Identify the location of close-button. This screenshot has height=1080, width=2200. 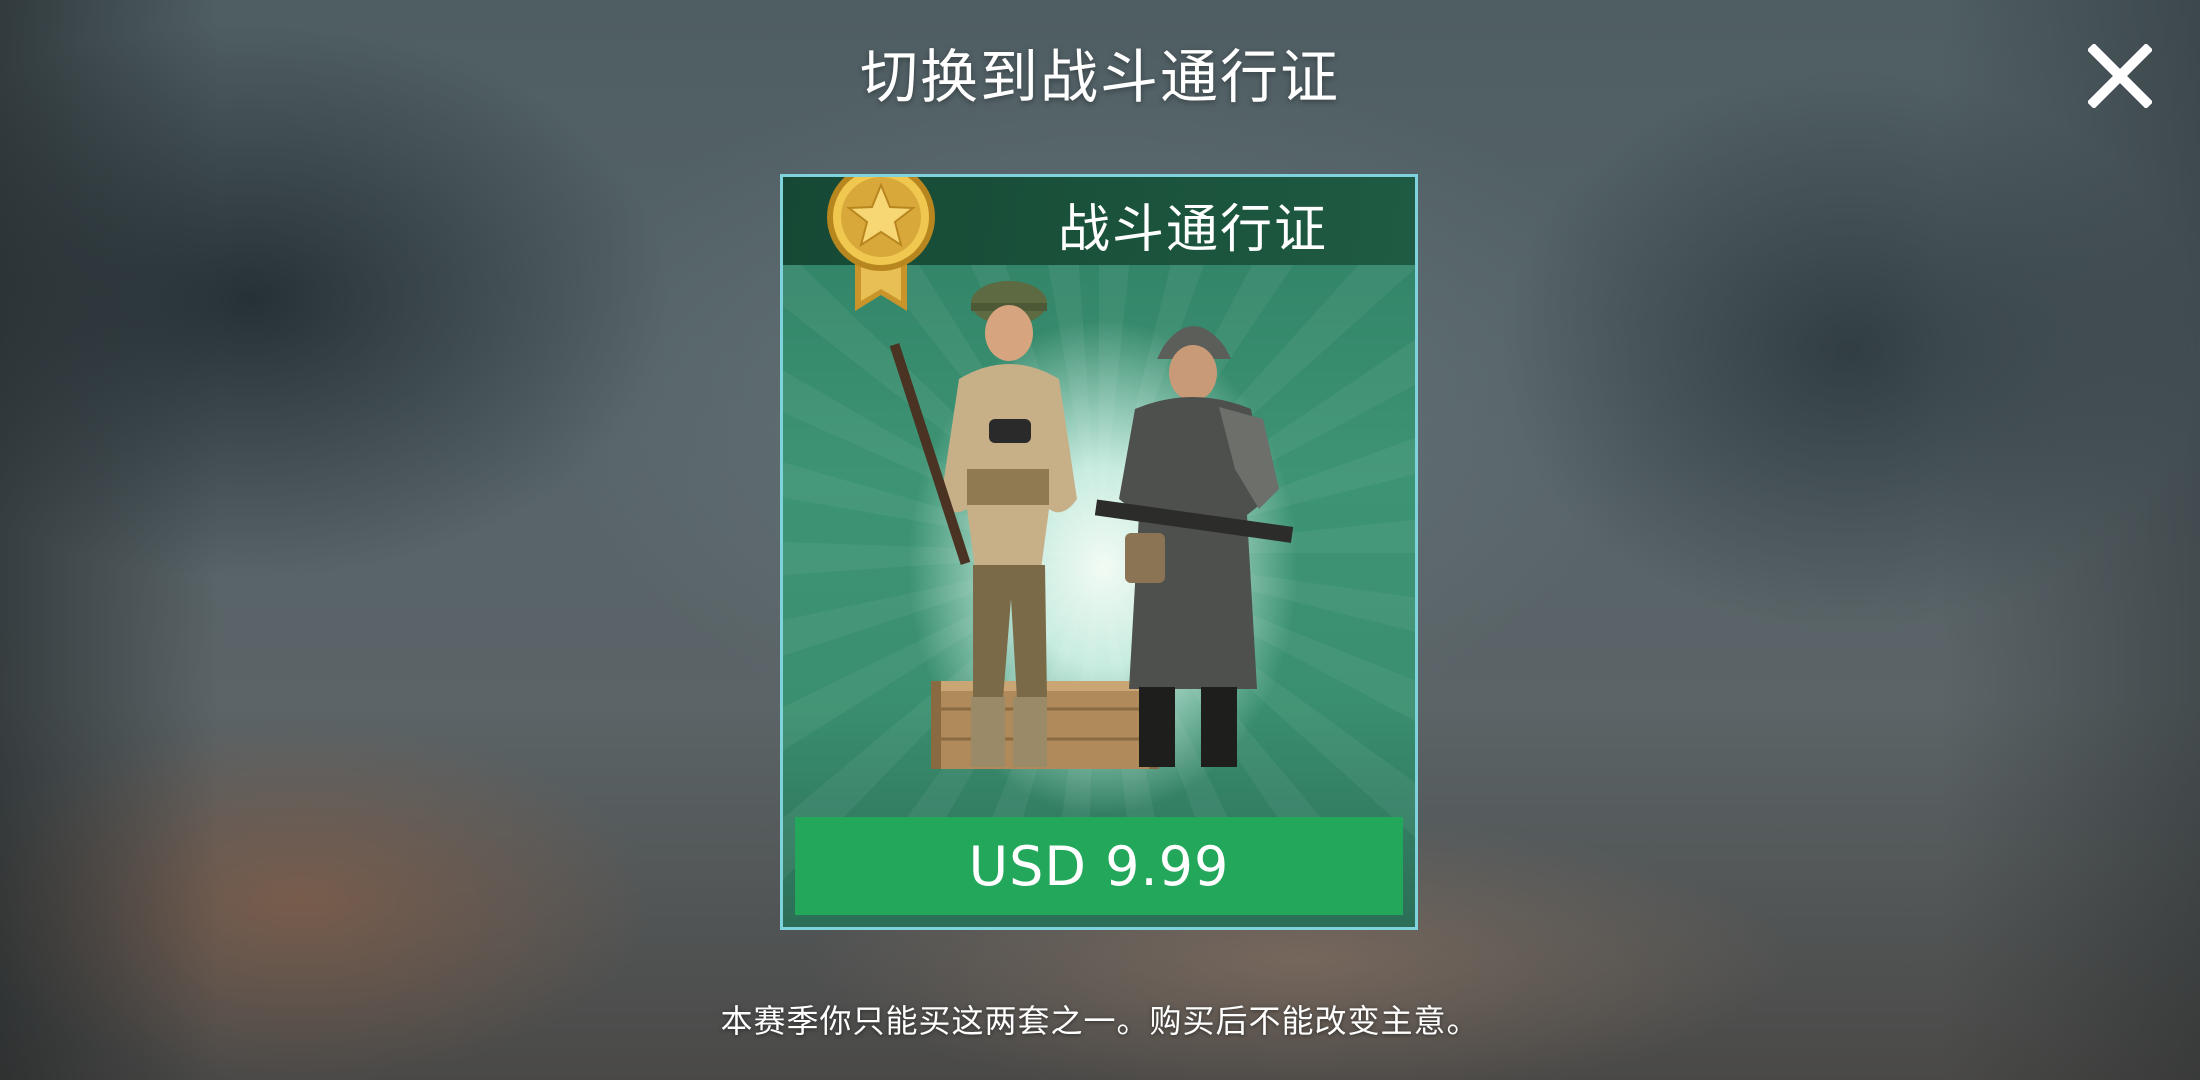
(2120, 76).